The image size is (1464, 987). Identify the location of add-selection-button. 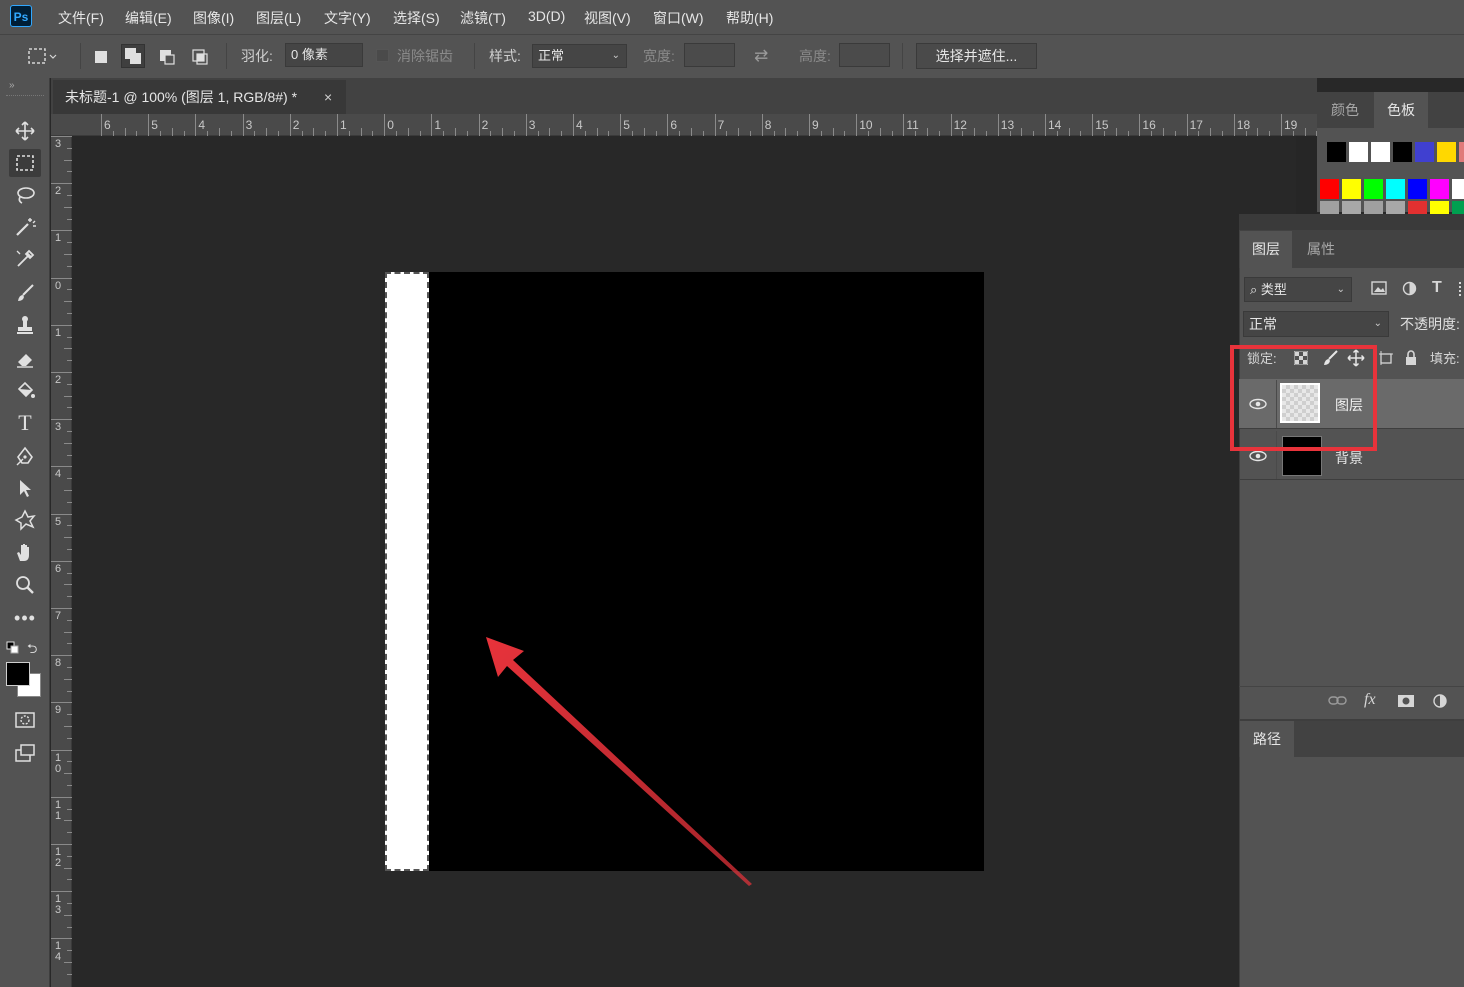
(133, 56).